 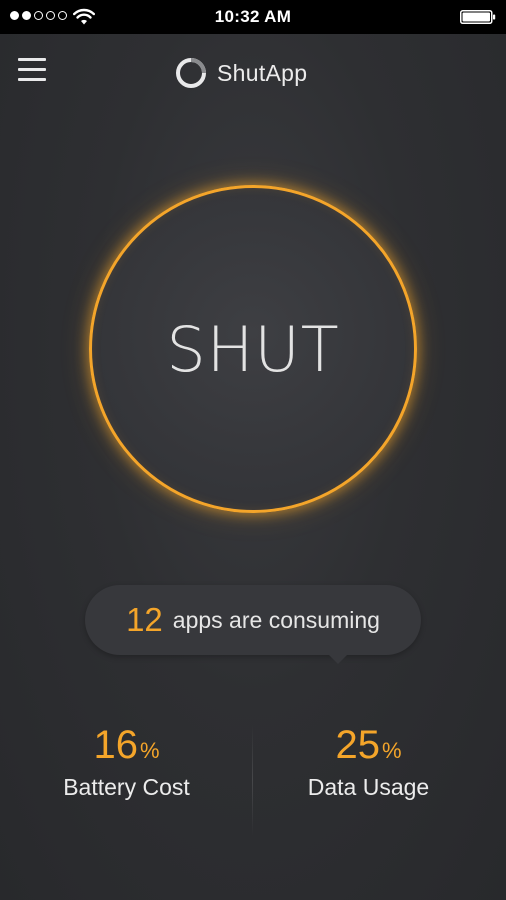 I want to click on data-usage-label: Data Usage, so click(x=368, y=787).